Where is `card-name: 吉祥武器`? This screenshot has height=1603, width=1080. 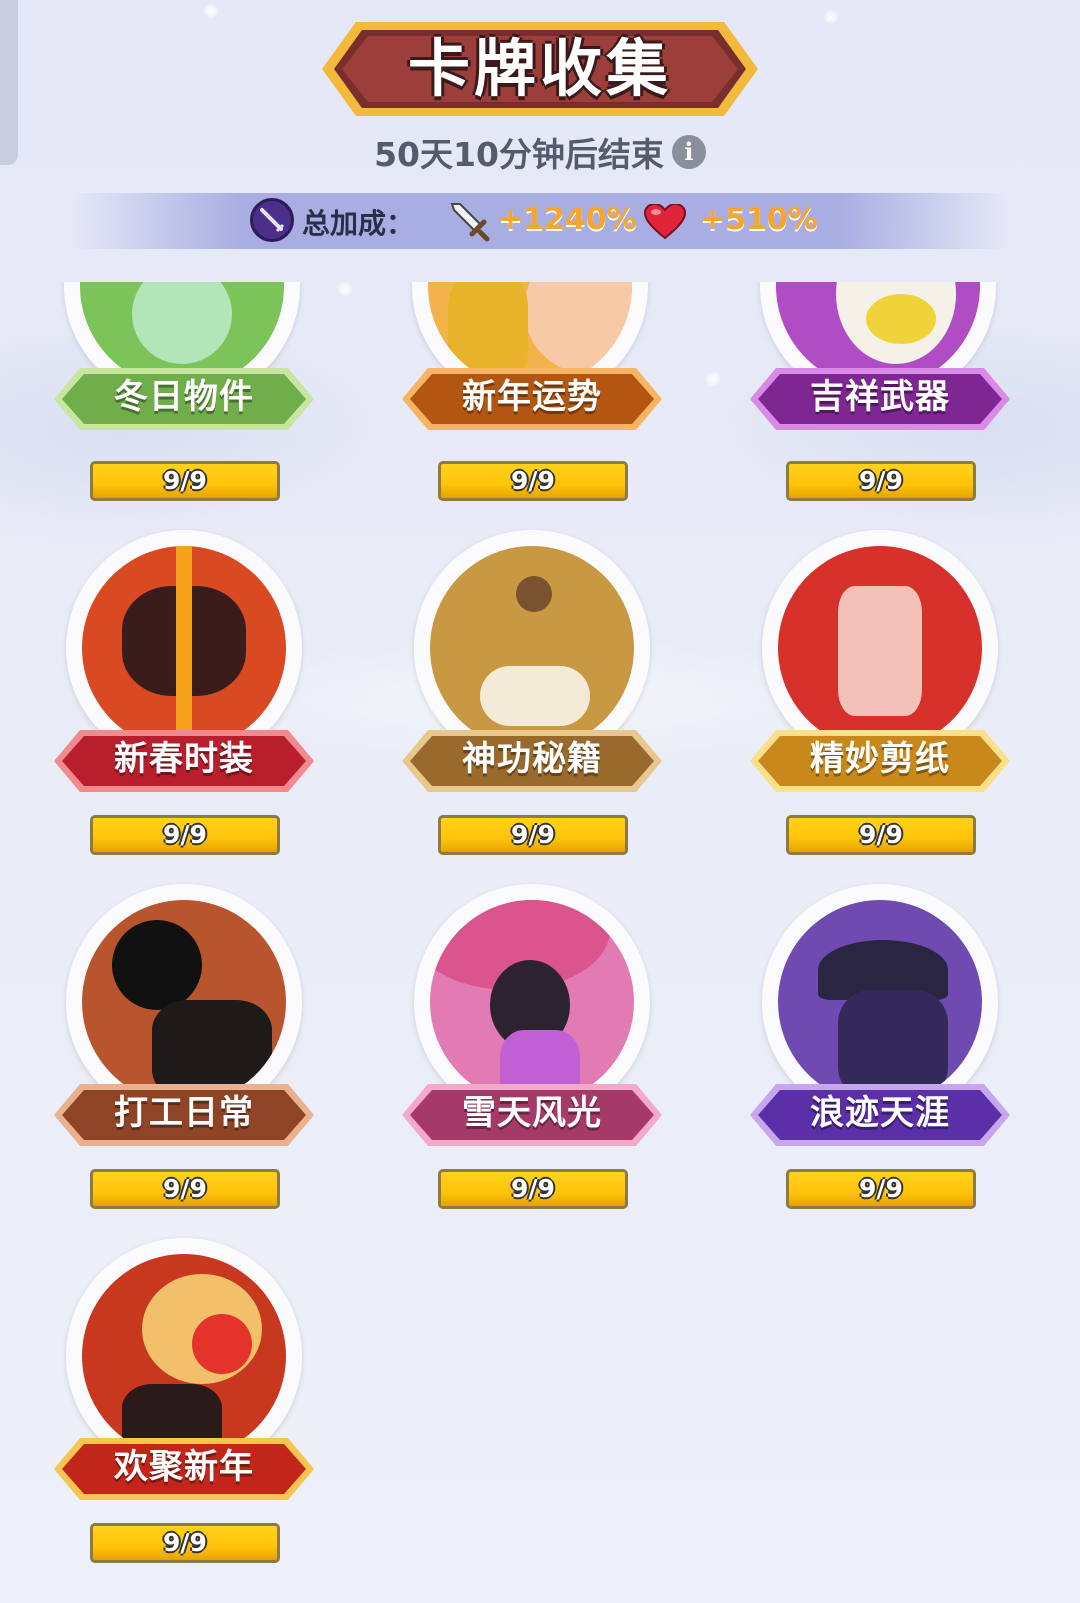 card-name: 吉祥武器 is located at coordinates (880, 397).